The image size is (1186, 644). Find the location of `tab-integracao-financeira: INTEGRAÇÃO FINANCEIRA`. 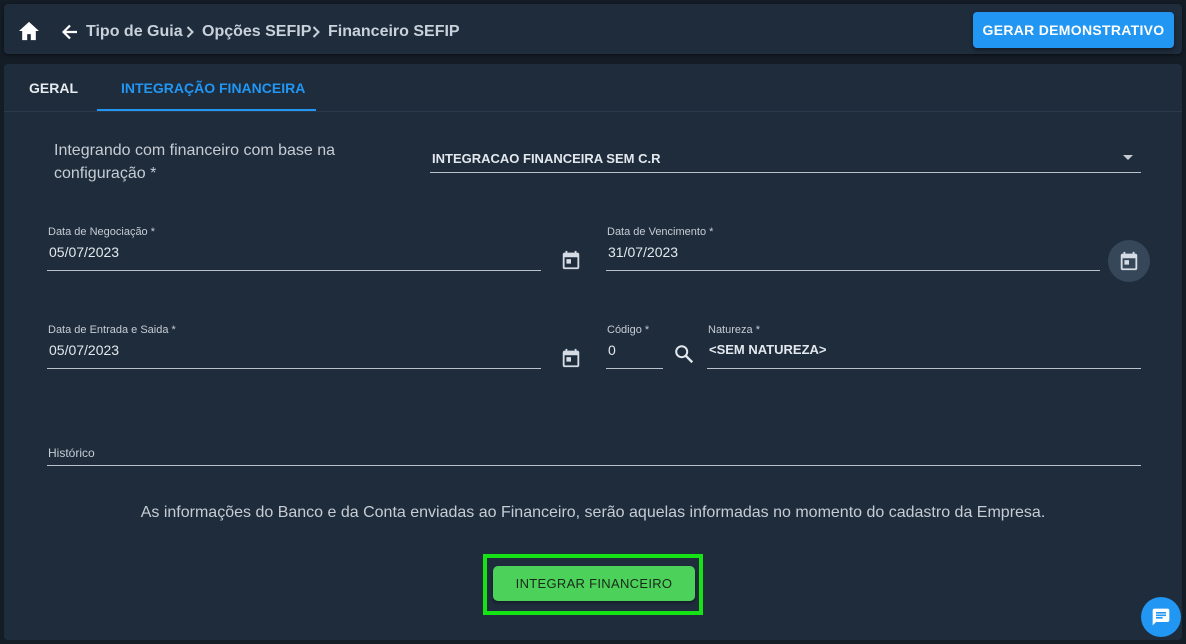

tab-integracao-financeira: INTEGRAÇÃO FINANCEIRA is located at coordinates (213, 88).